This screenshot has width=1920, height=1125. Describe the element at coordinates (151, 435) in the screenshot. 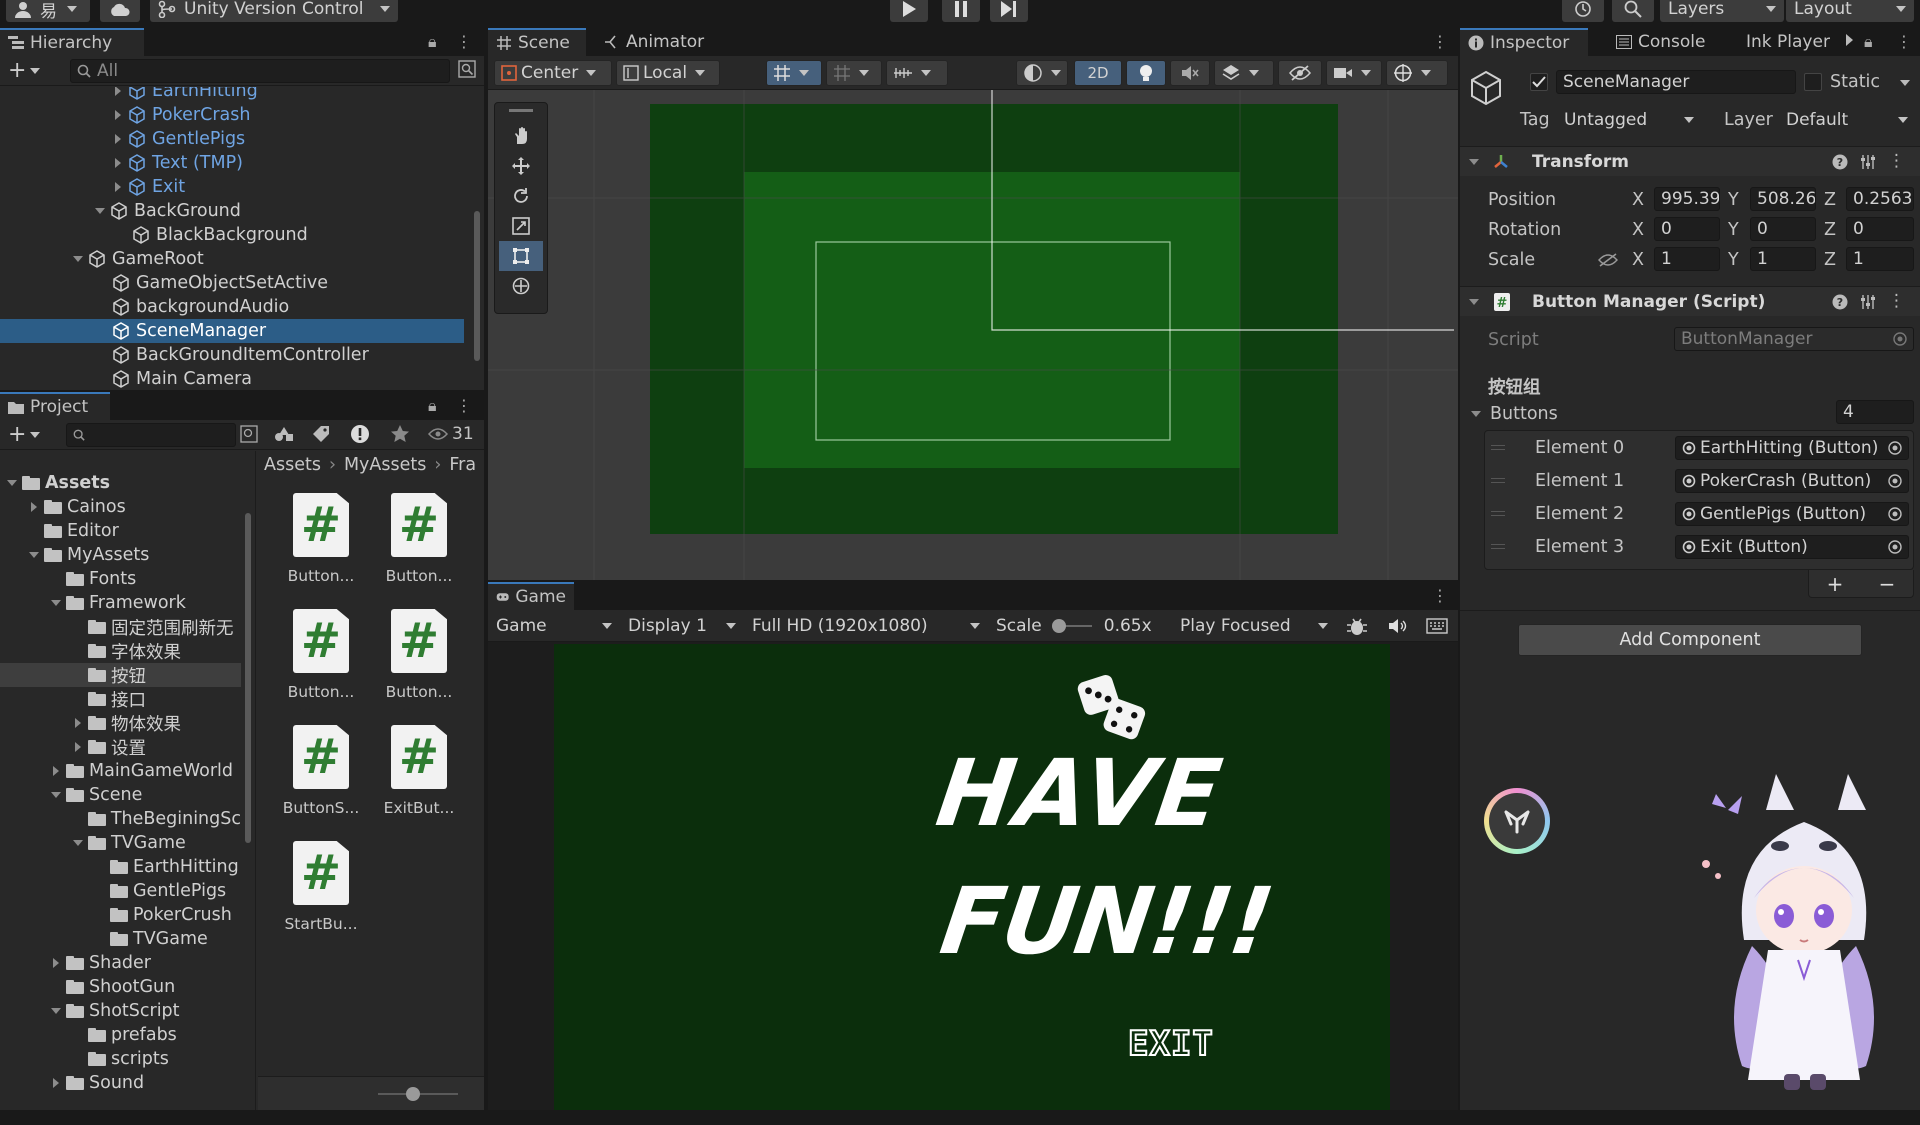

I see `project-search-input` at that location.